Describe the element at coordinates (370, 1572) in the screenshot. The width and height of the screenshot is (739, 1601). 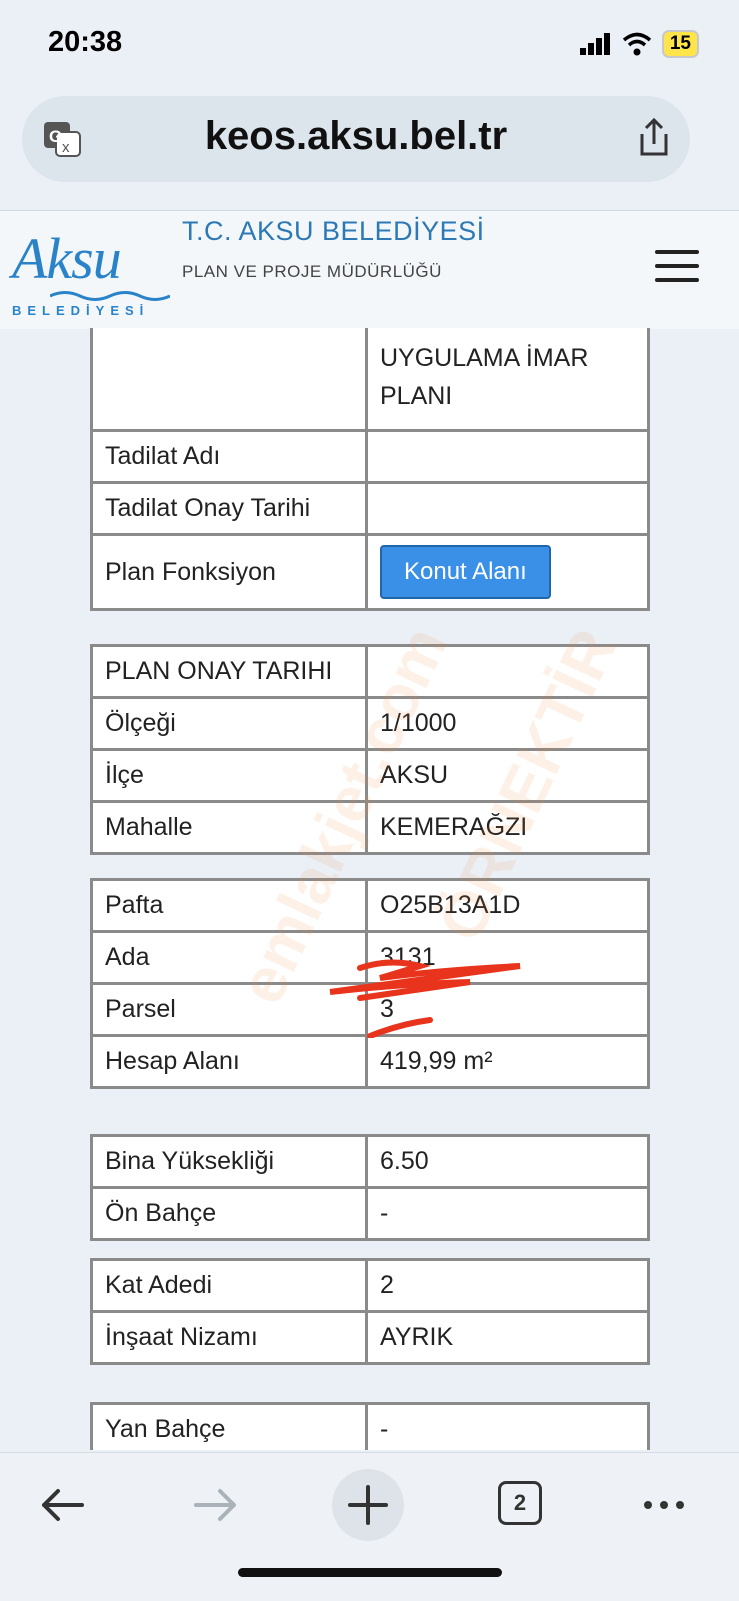
I see `home-indicator` at that location.